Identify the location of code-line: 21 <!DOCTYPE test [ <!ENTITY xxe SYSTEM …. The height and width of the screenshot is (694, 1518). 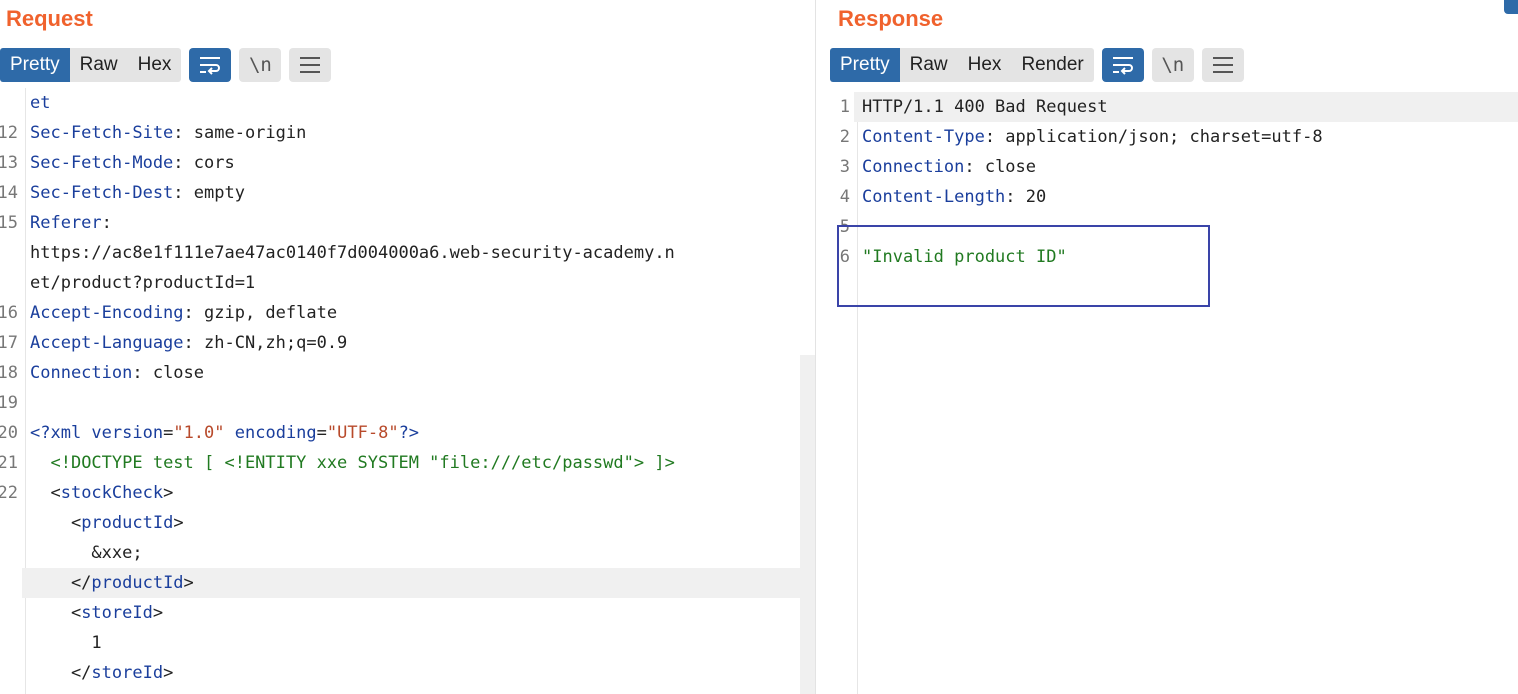
(400, 463).